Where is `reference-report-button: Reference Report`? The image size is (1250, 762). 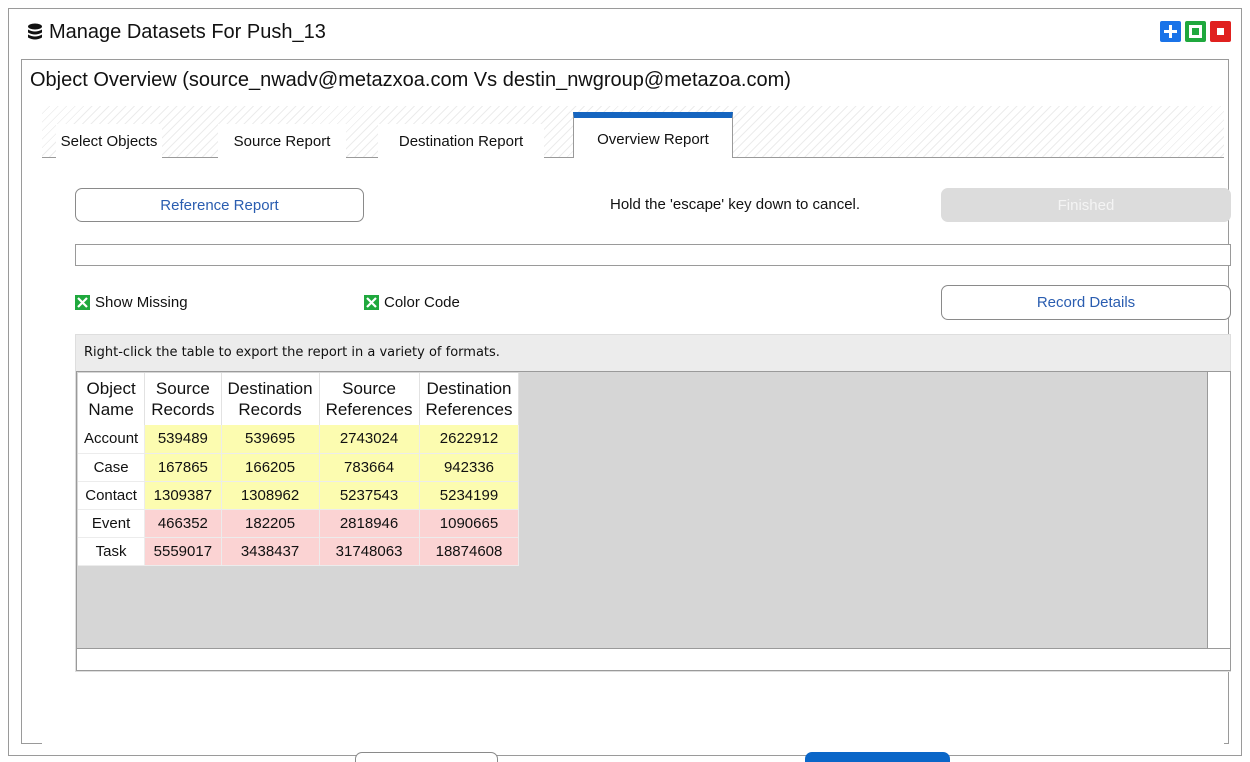
reference-report-button: Reference Report is located at coordinates (219, 205).